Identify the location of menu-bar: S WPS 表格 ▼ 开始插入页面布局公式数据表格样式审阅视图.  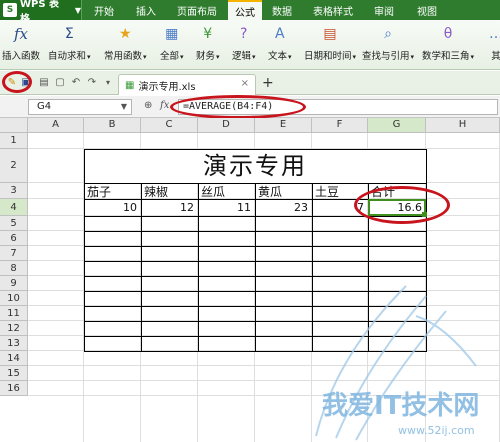
(250, 12).